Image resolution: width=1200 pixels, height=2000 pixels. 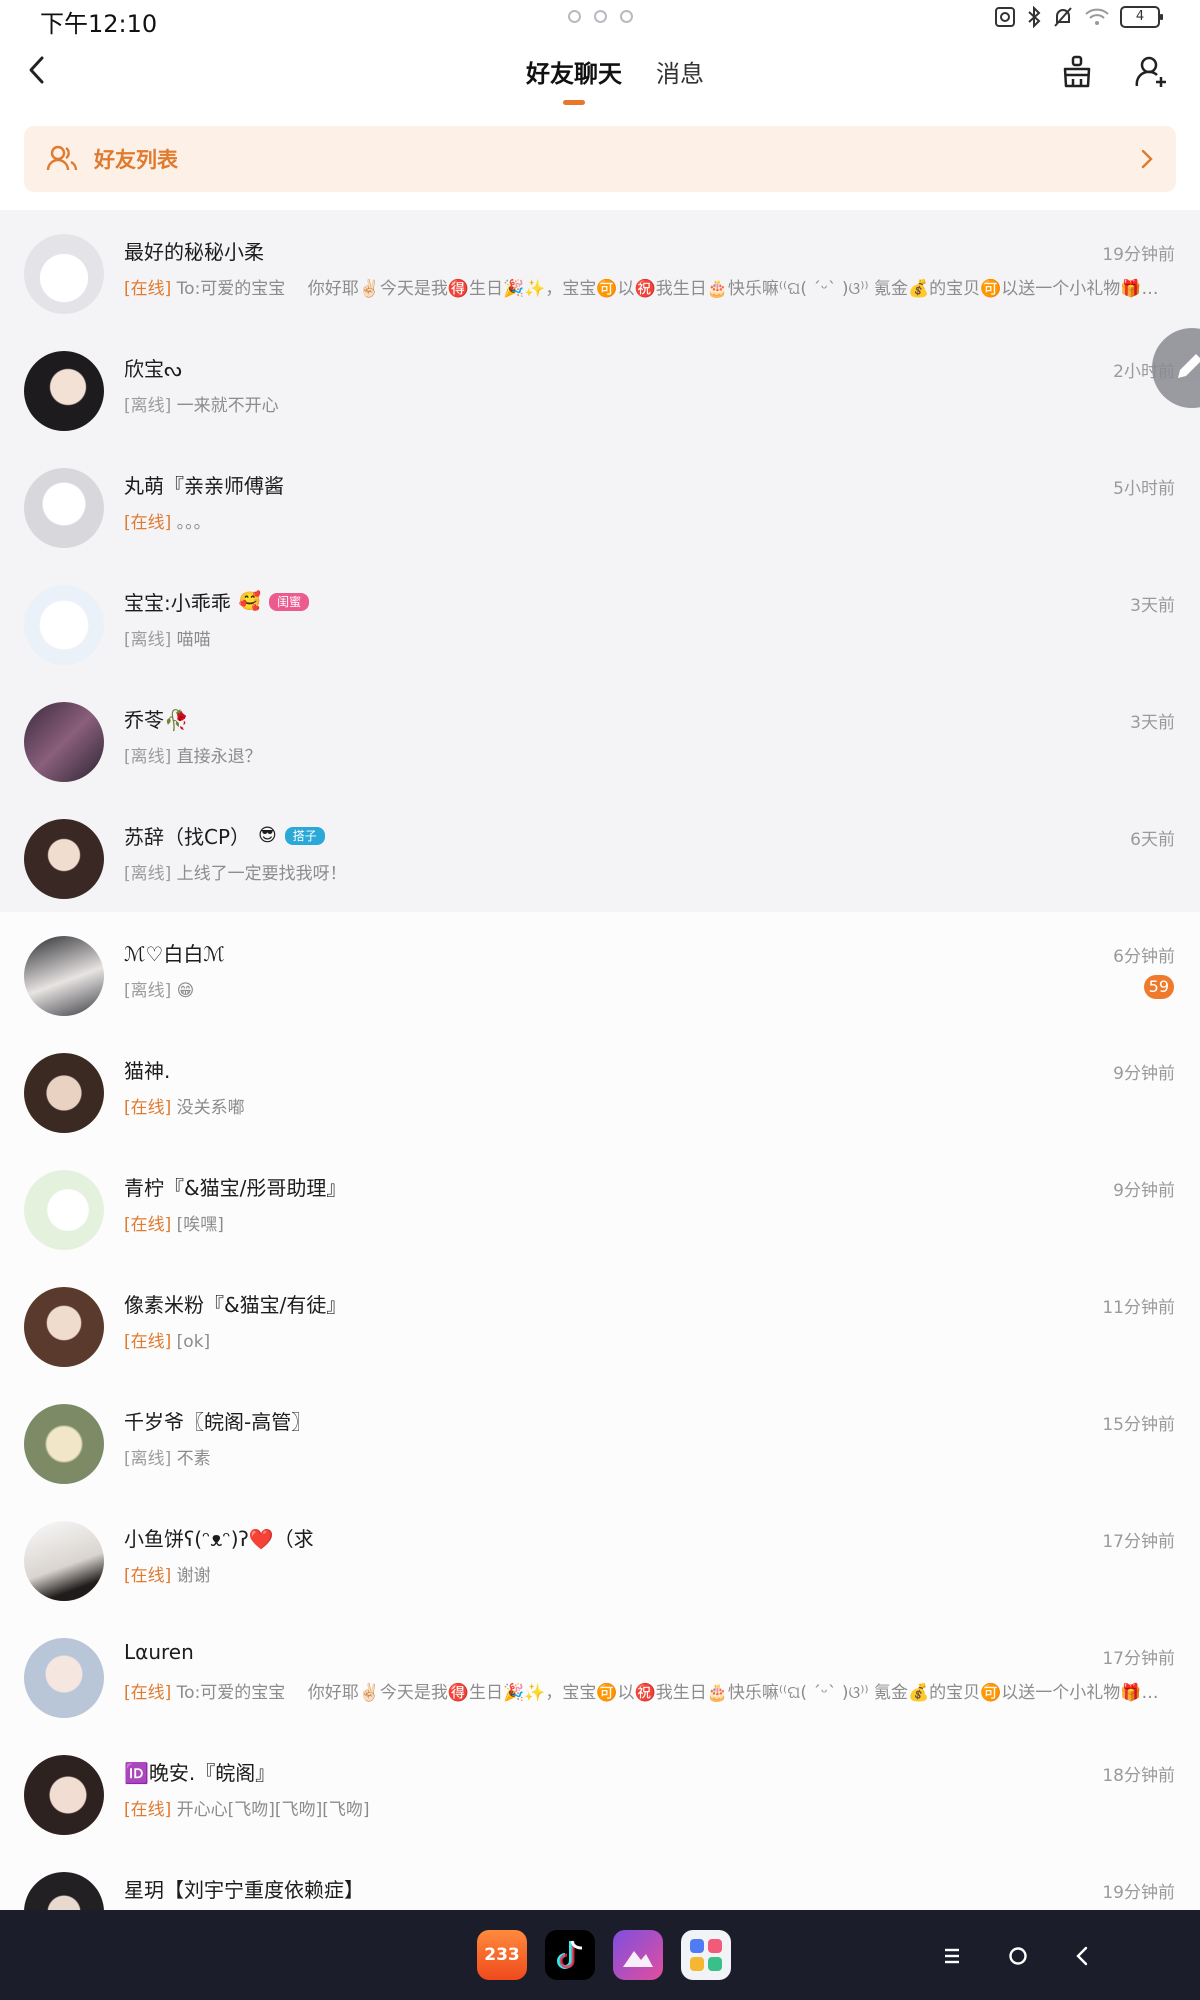 I want to click on chat-preview: [离线] 喵喵, so click(x=167, y=640).